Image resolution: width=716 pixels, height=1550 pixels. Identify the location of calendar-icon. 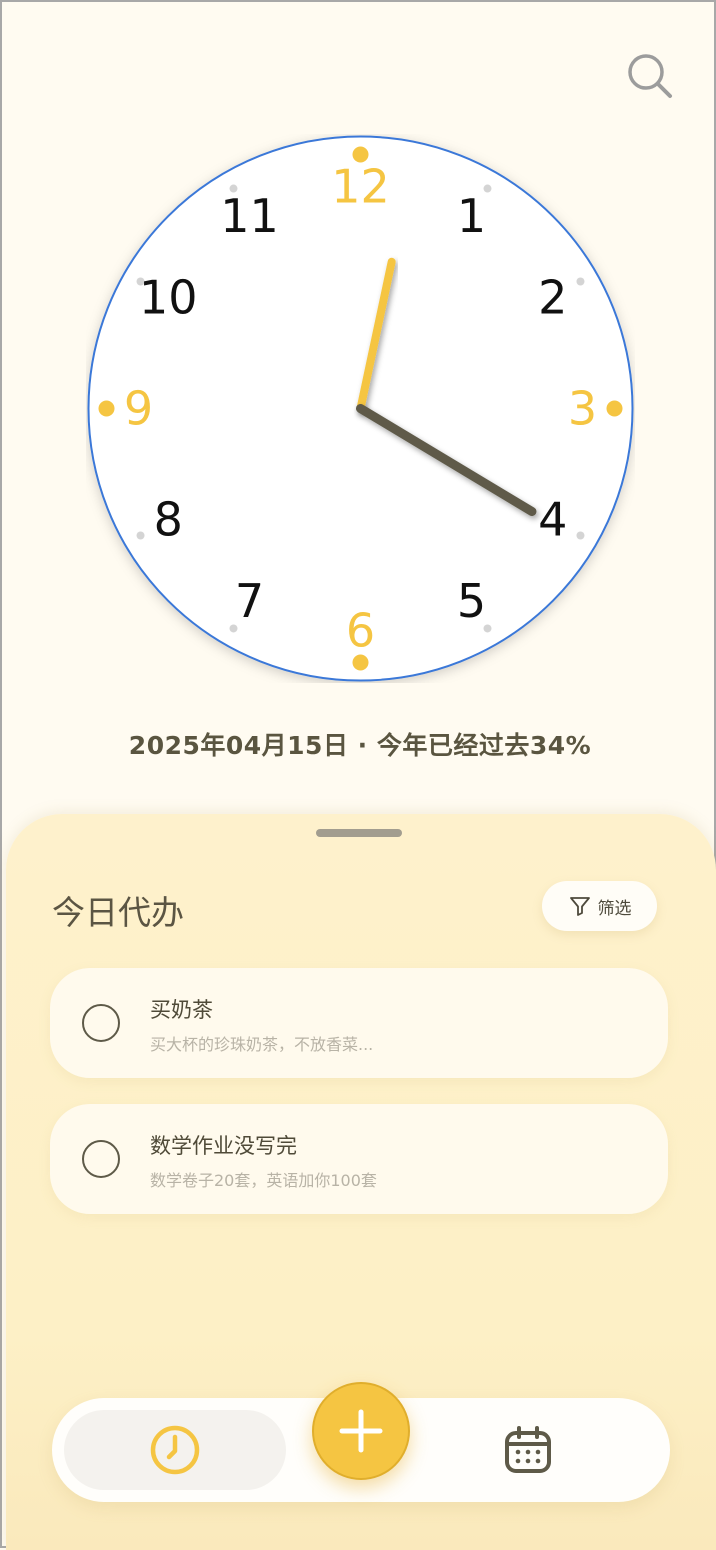
(528, 1449).